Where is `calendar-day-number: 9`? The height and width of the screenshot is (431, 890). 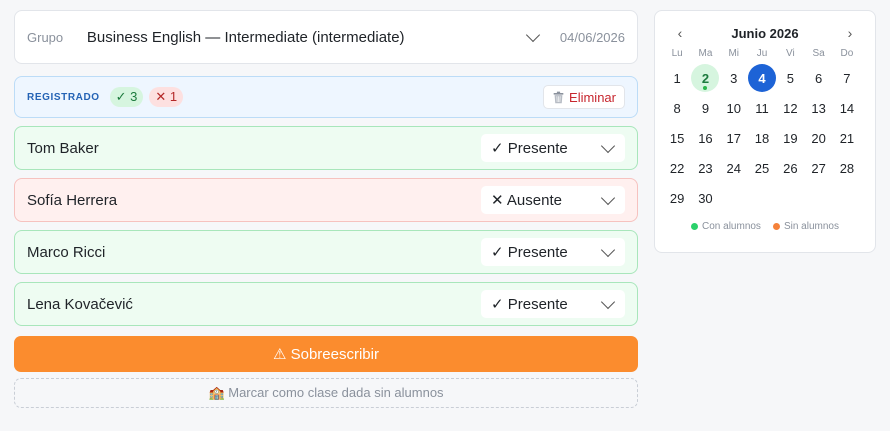
calendar-day-number: 9 is located at coordinates (705, 108).